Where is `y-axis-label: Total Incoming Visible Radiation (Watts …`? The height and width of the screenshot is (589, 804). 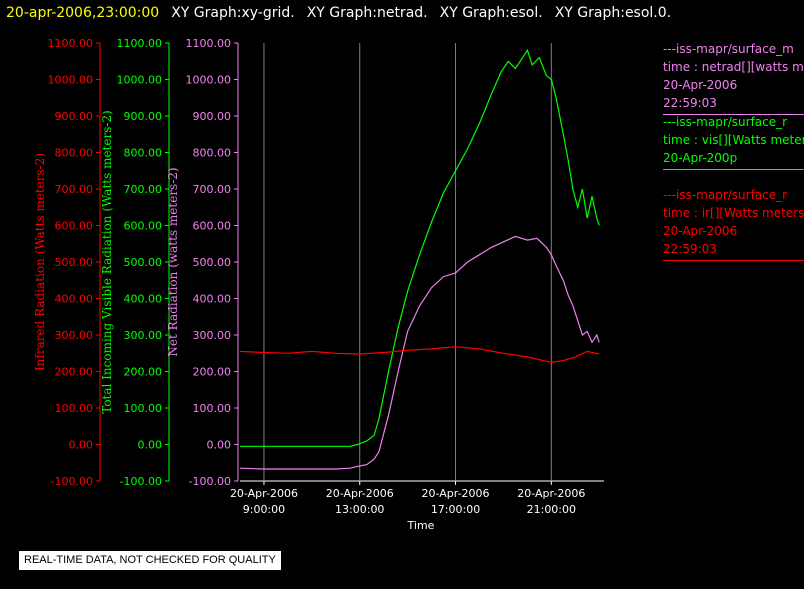
y-axis-label: Total Incoming Visible Radiation (Watts … is located at coordinates (107, 262).